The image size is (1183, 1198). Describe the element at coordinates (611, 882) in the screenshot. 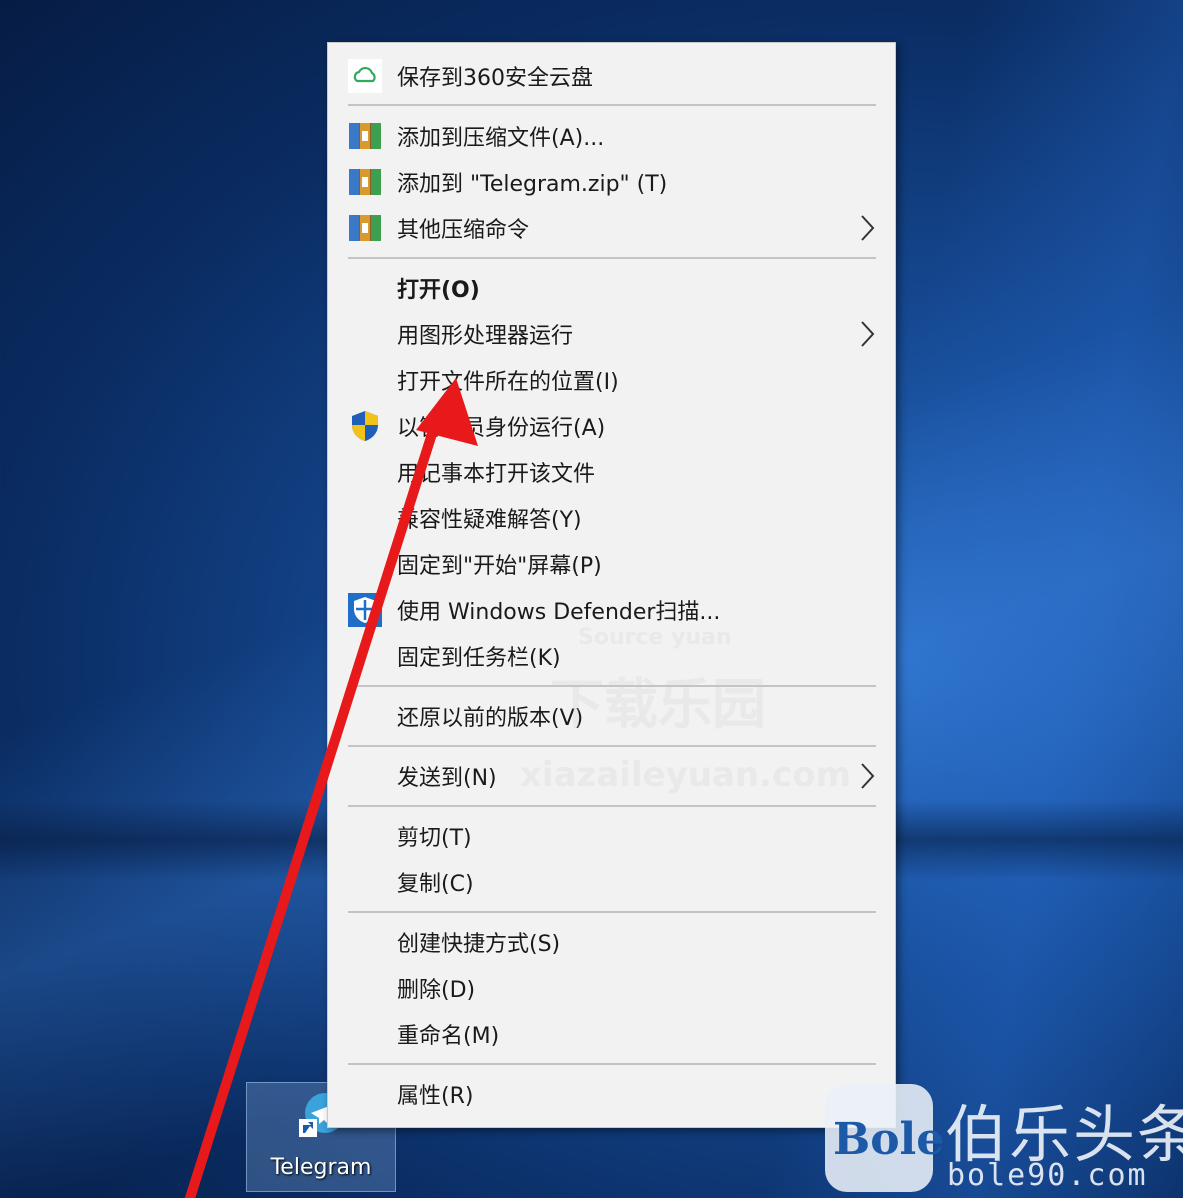

I see `menu-item-copy: 复制(C)` at that location.